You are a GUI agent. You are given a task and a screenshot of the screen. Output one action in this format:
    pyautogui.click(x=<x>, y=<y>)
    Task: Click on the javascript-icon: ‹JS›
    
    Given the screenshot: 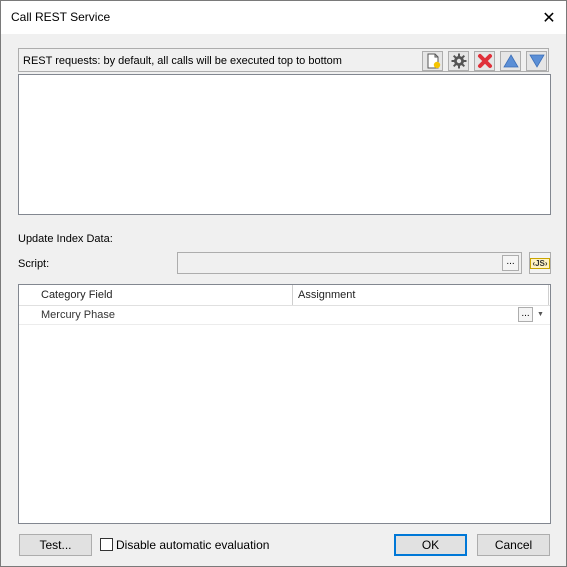 What is the action you would take?
    pyautogui.click(x=540, y=263)
    